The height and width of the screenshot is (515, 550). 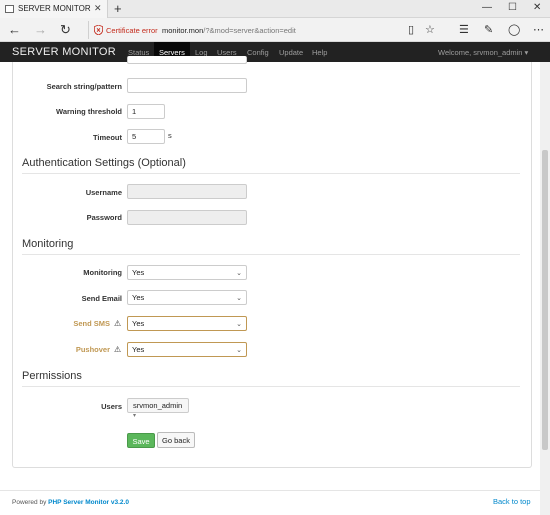 I want to click on tab-title: SERVER MONITOR, so click(x=54, y=8).